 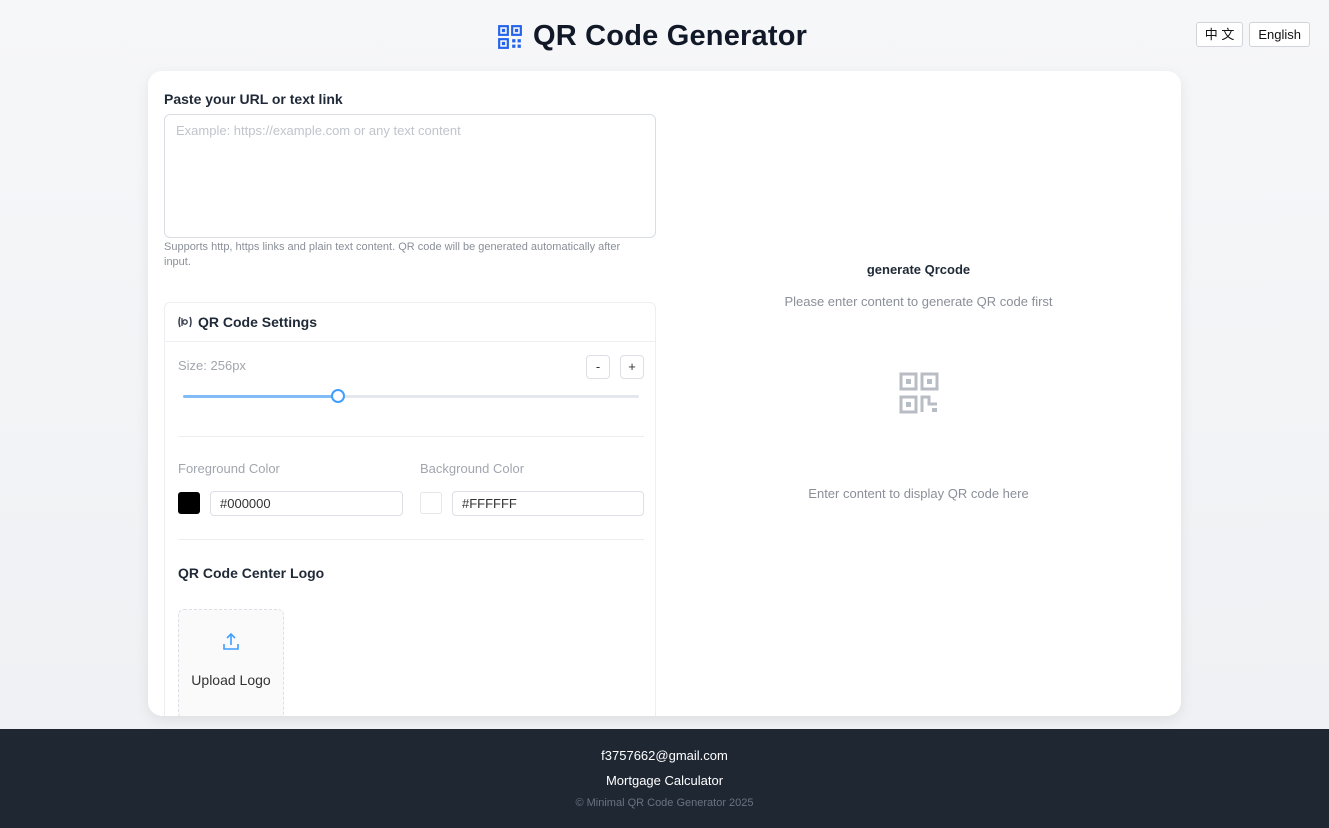 What do you see at coordinates (338, 396) in the screenshot?
I see `size-slider-thumb` at bounding box center [338, 396].